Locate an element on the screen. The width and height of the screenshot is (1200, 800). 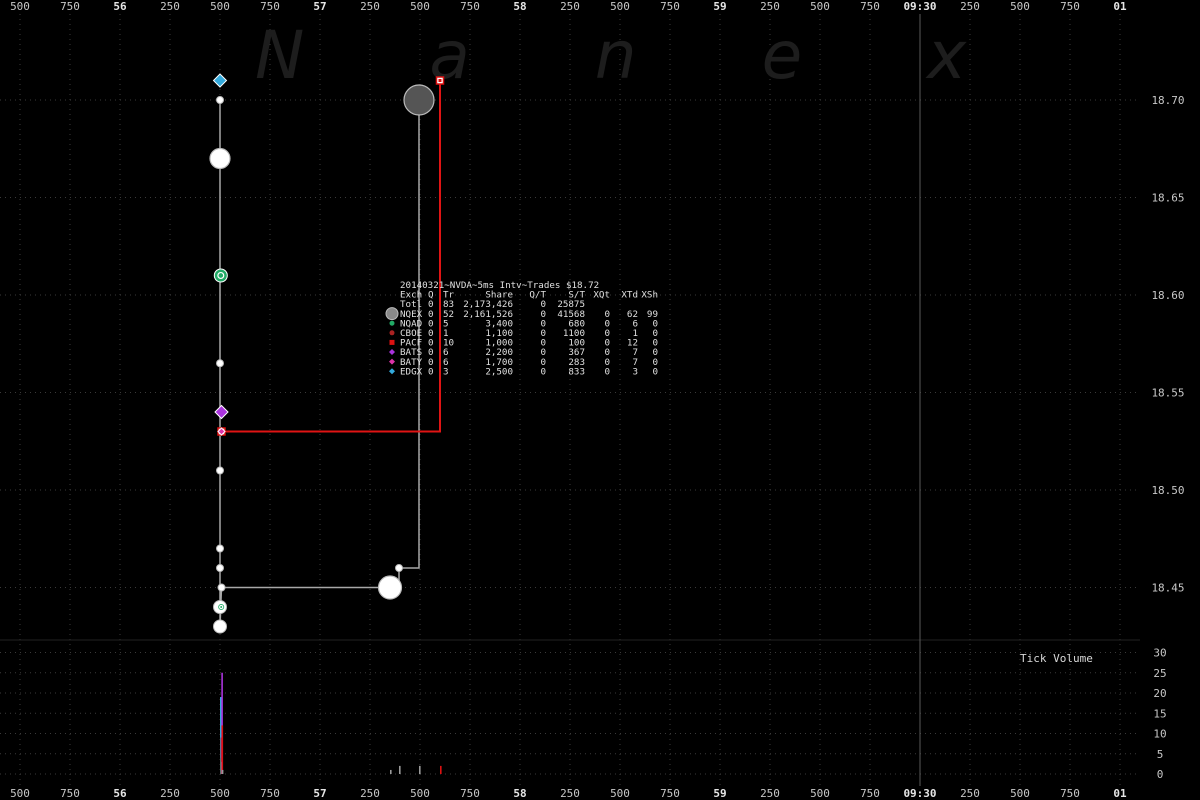
x-tick-label-top: 57 is located at coordinates (319, 6).